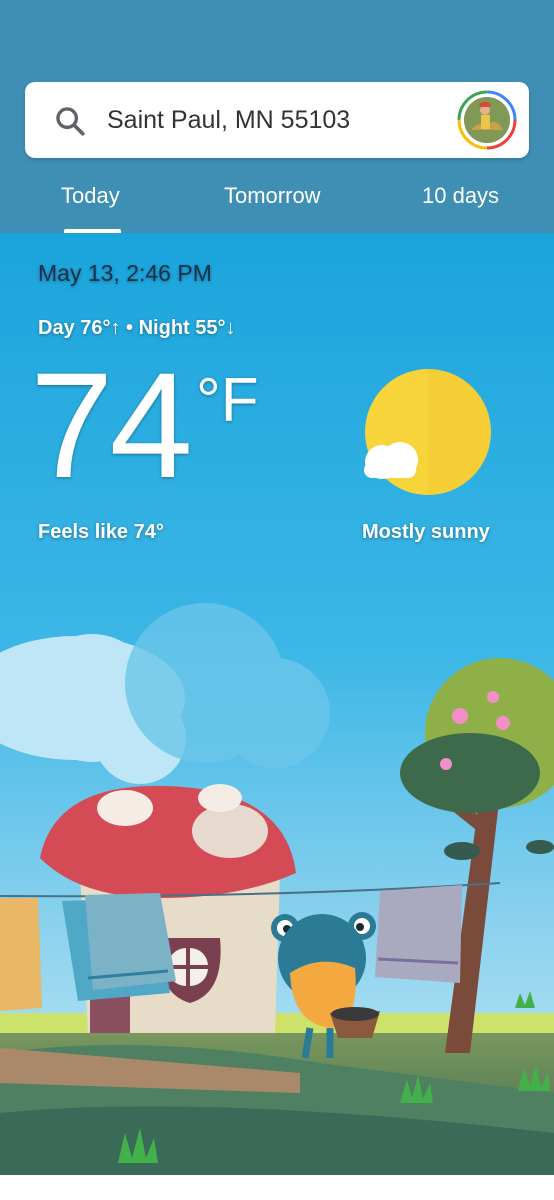 The width and height of the screenshot is (554, 1200). What do you see at coordinates (277, 1187) in the screenshot?
I see `bottom-strip` at bounding box center [277, 1187].